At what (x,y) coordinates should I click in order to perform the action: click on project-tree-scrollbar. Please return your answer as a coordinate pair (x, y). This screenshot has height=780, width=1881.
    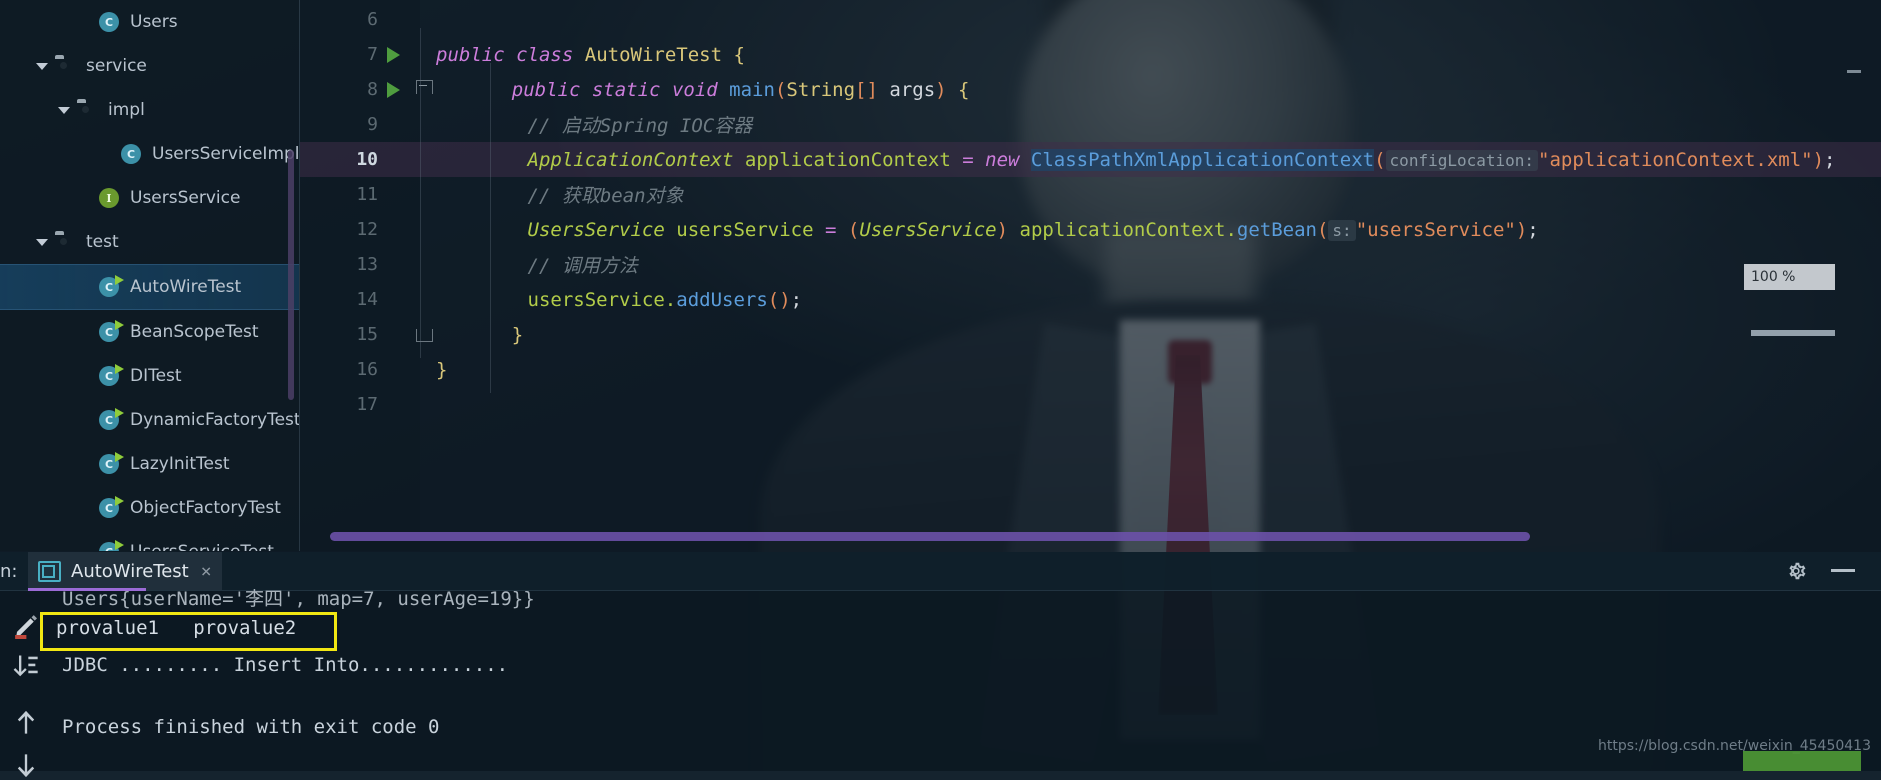
    Looking at the image, I should click on (291, 275).